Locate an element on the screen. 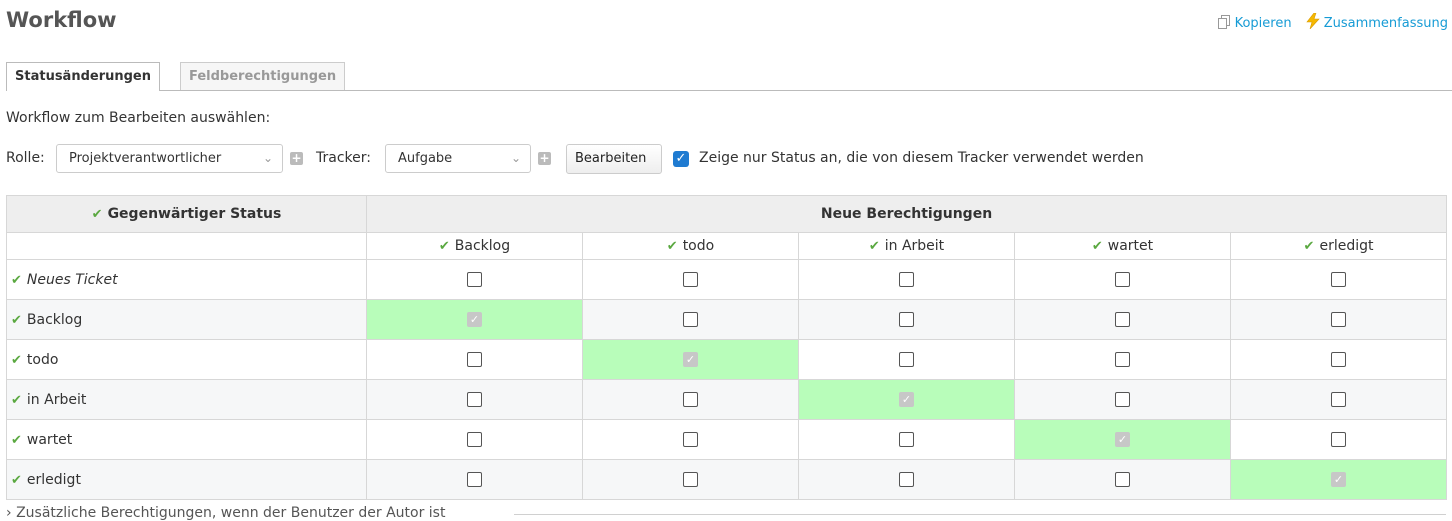 This screenshot has height=521, width=1452. row-label: Backlog is located at coordinates (54, 319).